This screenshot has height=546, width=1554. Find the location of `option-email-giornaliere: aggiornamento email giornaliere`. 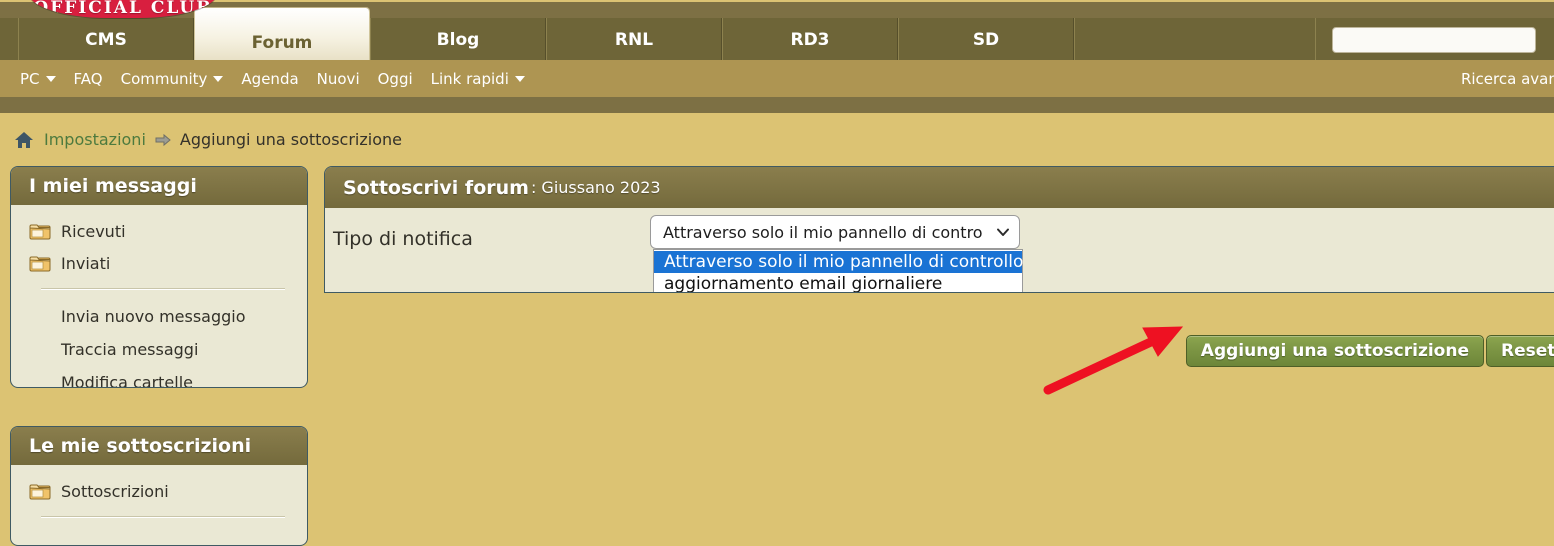

option-email-giornaliere: aggiornamento email giornaliere is located at coordinates (838, 282).